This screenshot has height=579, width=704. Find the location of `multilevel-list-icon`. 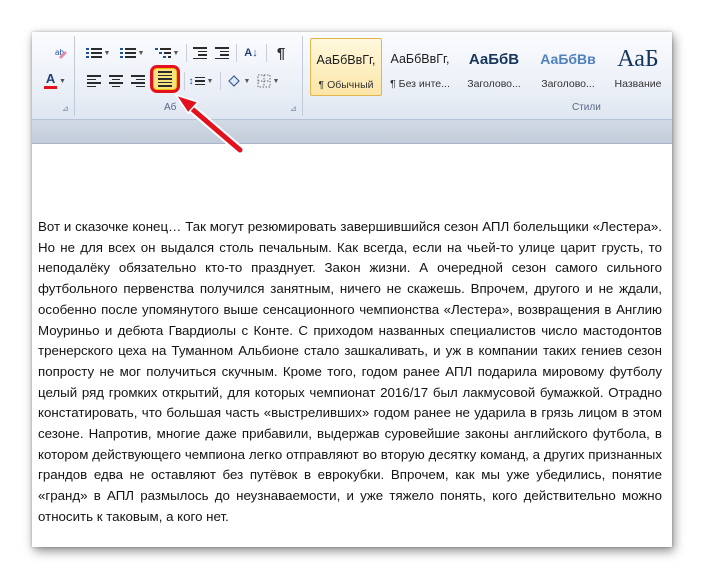

multilevel-list-icon is located at coordinates (162, 53).